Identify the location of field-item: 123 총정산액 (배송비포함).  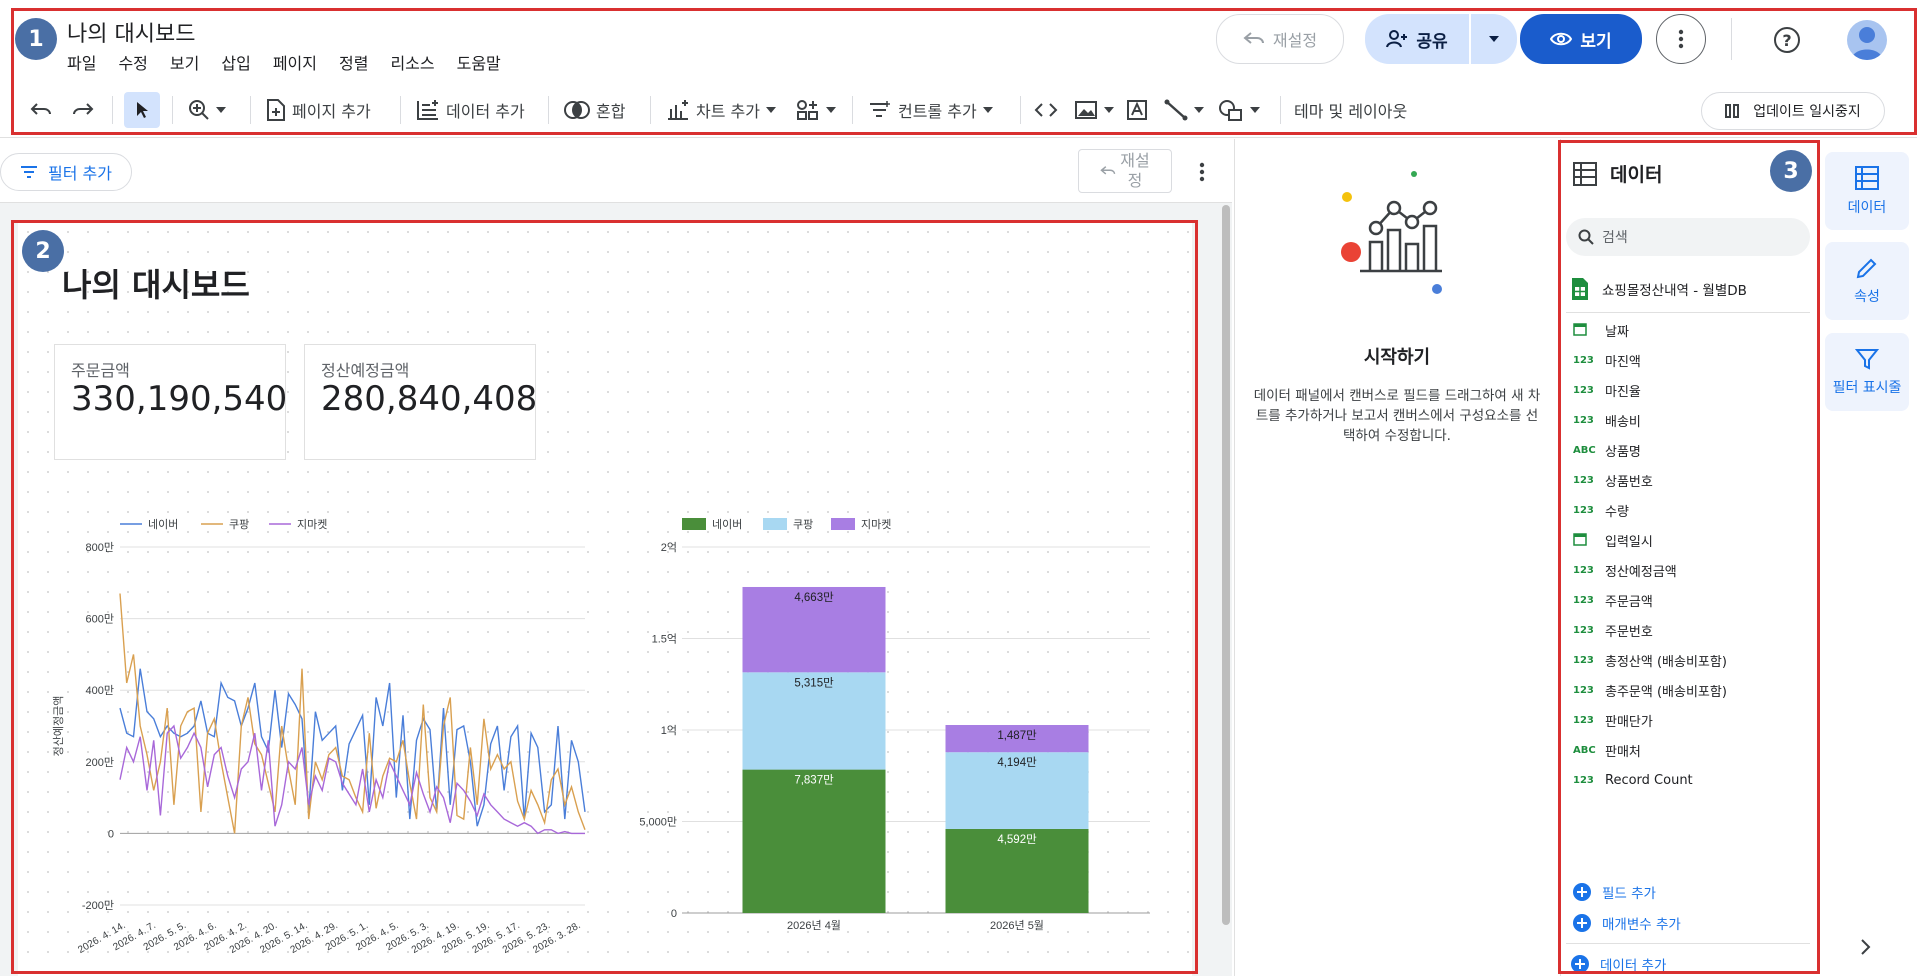
(1650, 660).